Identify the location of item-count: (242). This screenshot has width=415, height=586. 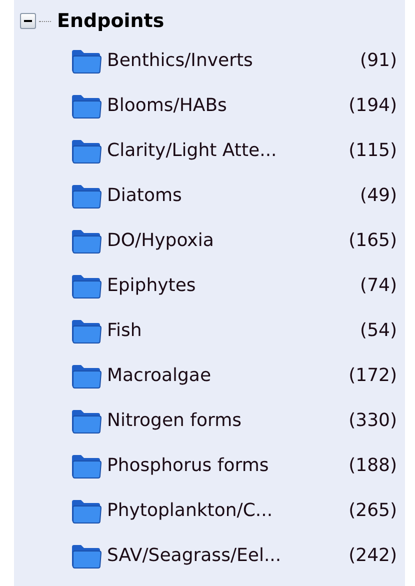
(372, 556).